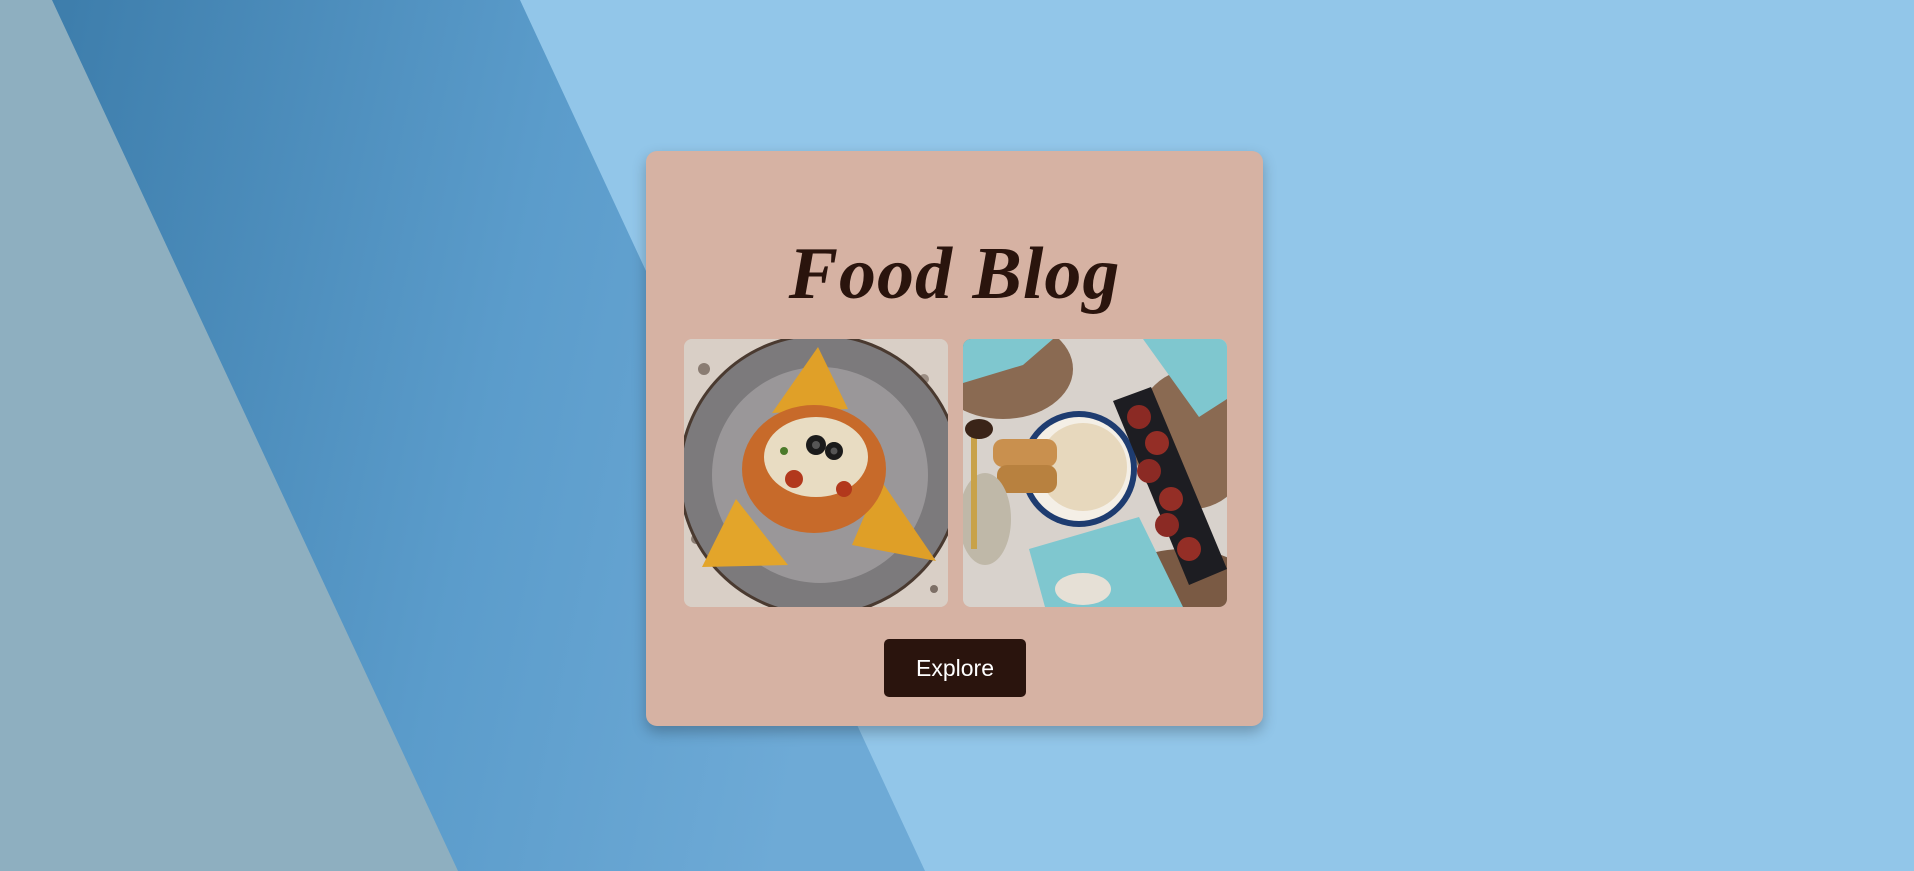 The height and width of the screenshot is (871, 1914). Describe the element at coordinates (955, 668) in the screenshot. I see `explore-button: Explore` at that location.